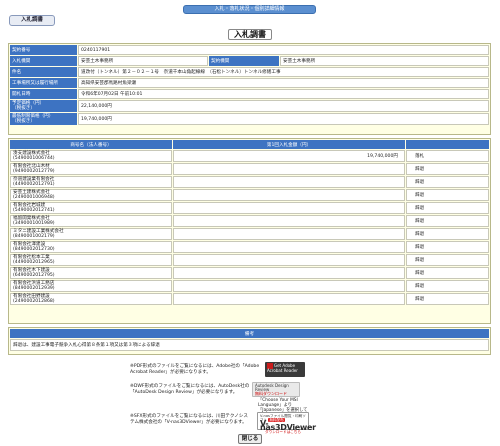 This screenshot has height=446, width=500. Describe the element at coordinates (249, 345) in the screenshot. I see `remarks-text: 辞退は、建設工事電子競争入札心得第８条第１項又は第３項による辞退` at that location.